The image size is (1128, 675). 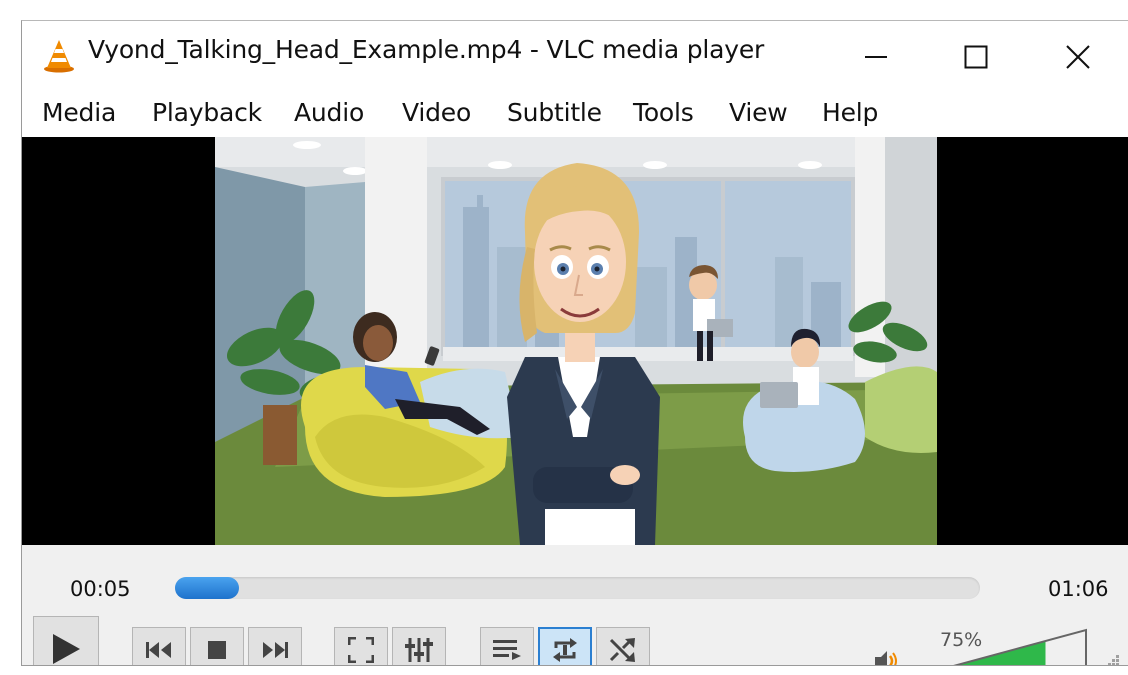 I want to click on minimize-button, so click(x=876, y=57).